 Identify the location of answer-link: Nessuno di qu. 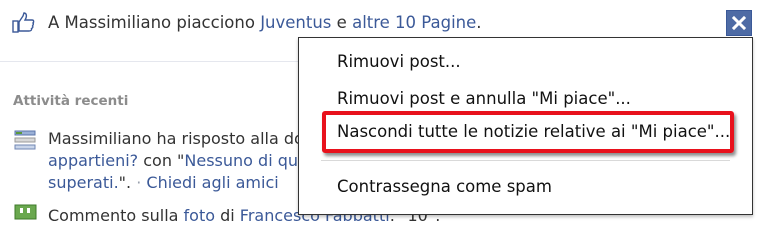
(241, 160).